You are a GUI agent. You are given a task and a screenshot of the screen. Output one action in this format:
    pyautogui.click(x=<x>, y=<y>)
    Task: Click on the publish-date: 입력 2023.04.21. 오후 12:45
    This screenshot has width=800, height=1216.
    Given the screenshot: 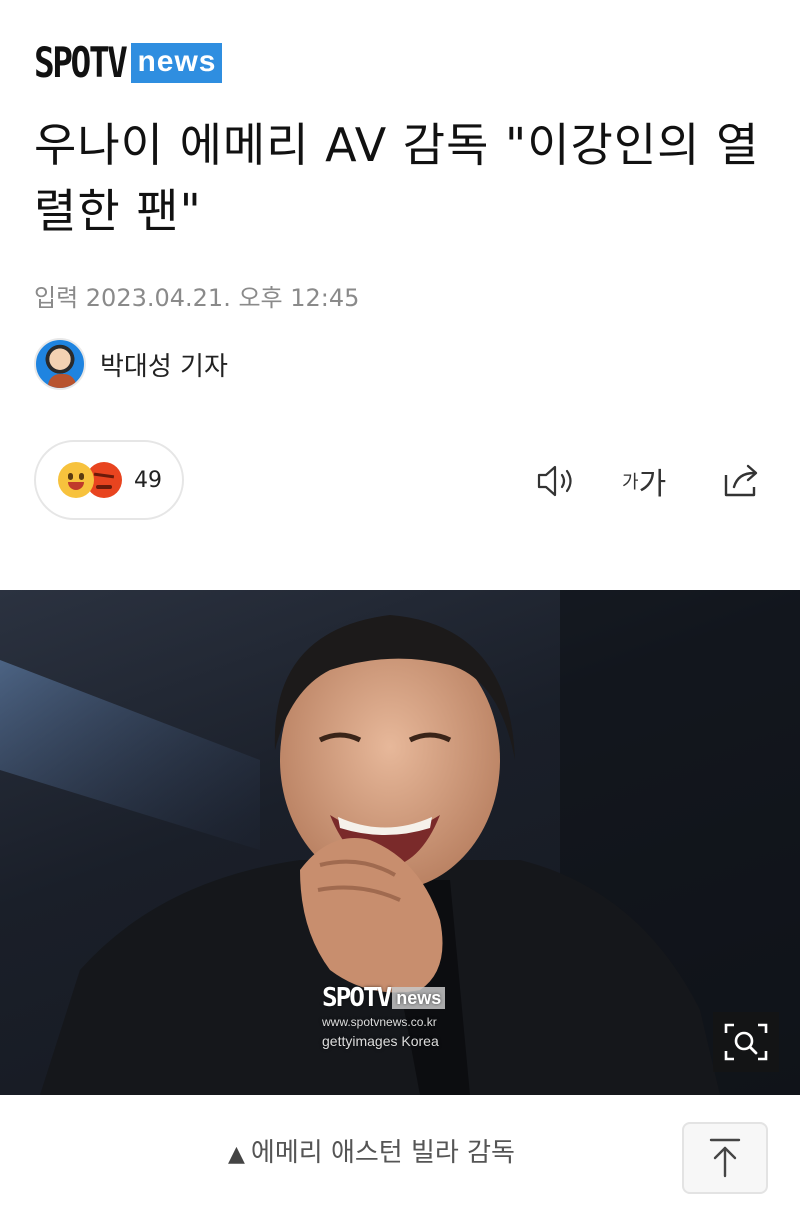 What is the action you would take?
    pyautogui.click(x=197, y=298)
    